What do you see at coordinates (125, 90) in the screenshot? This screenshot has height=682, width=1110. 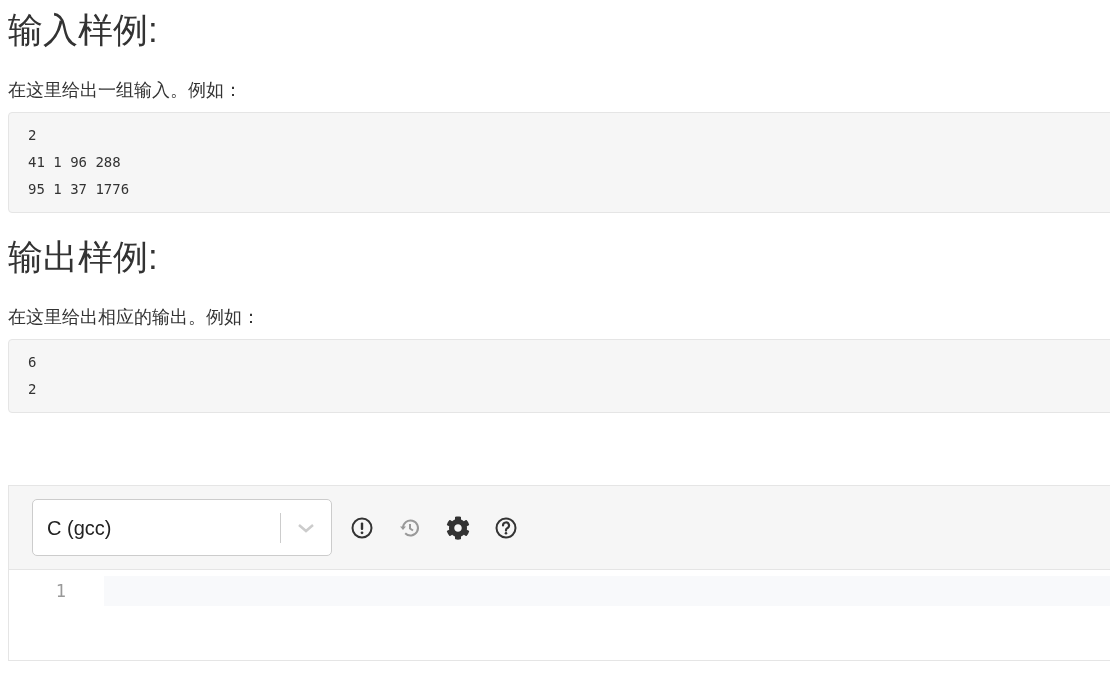 I see `section-description: 在这里给出一组输入。例如：` at bounding box center [125, 90].